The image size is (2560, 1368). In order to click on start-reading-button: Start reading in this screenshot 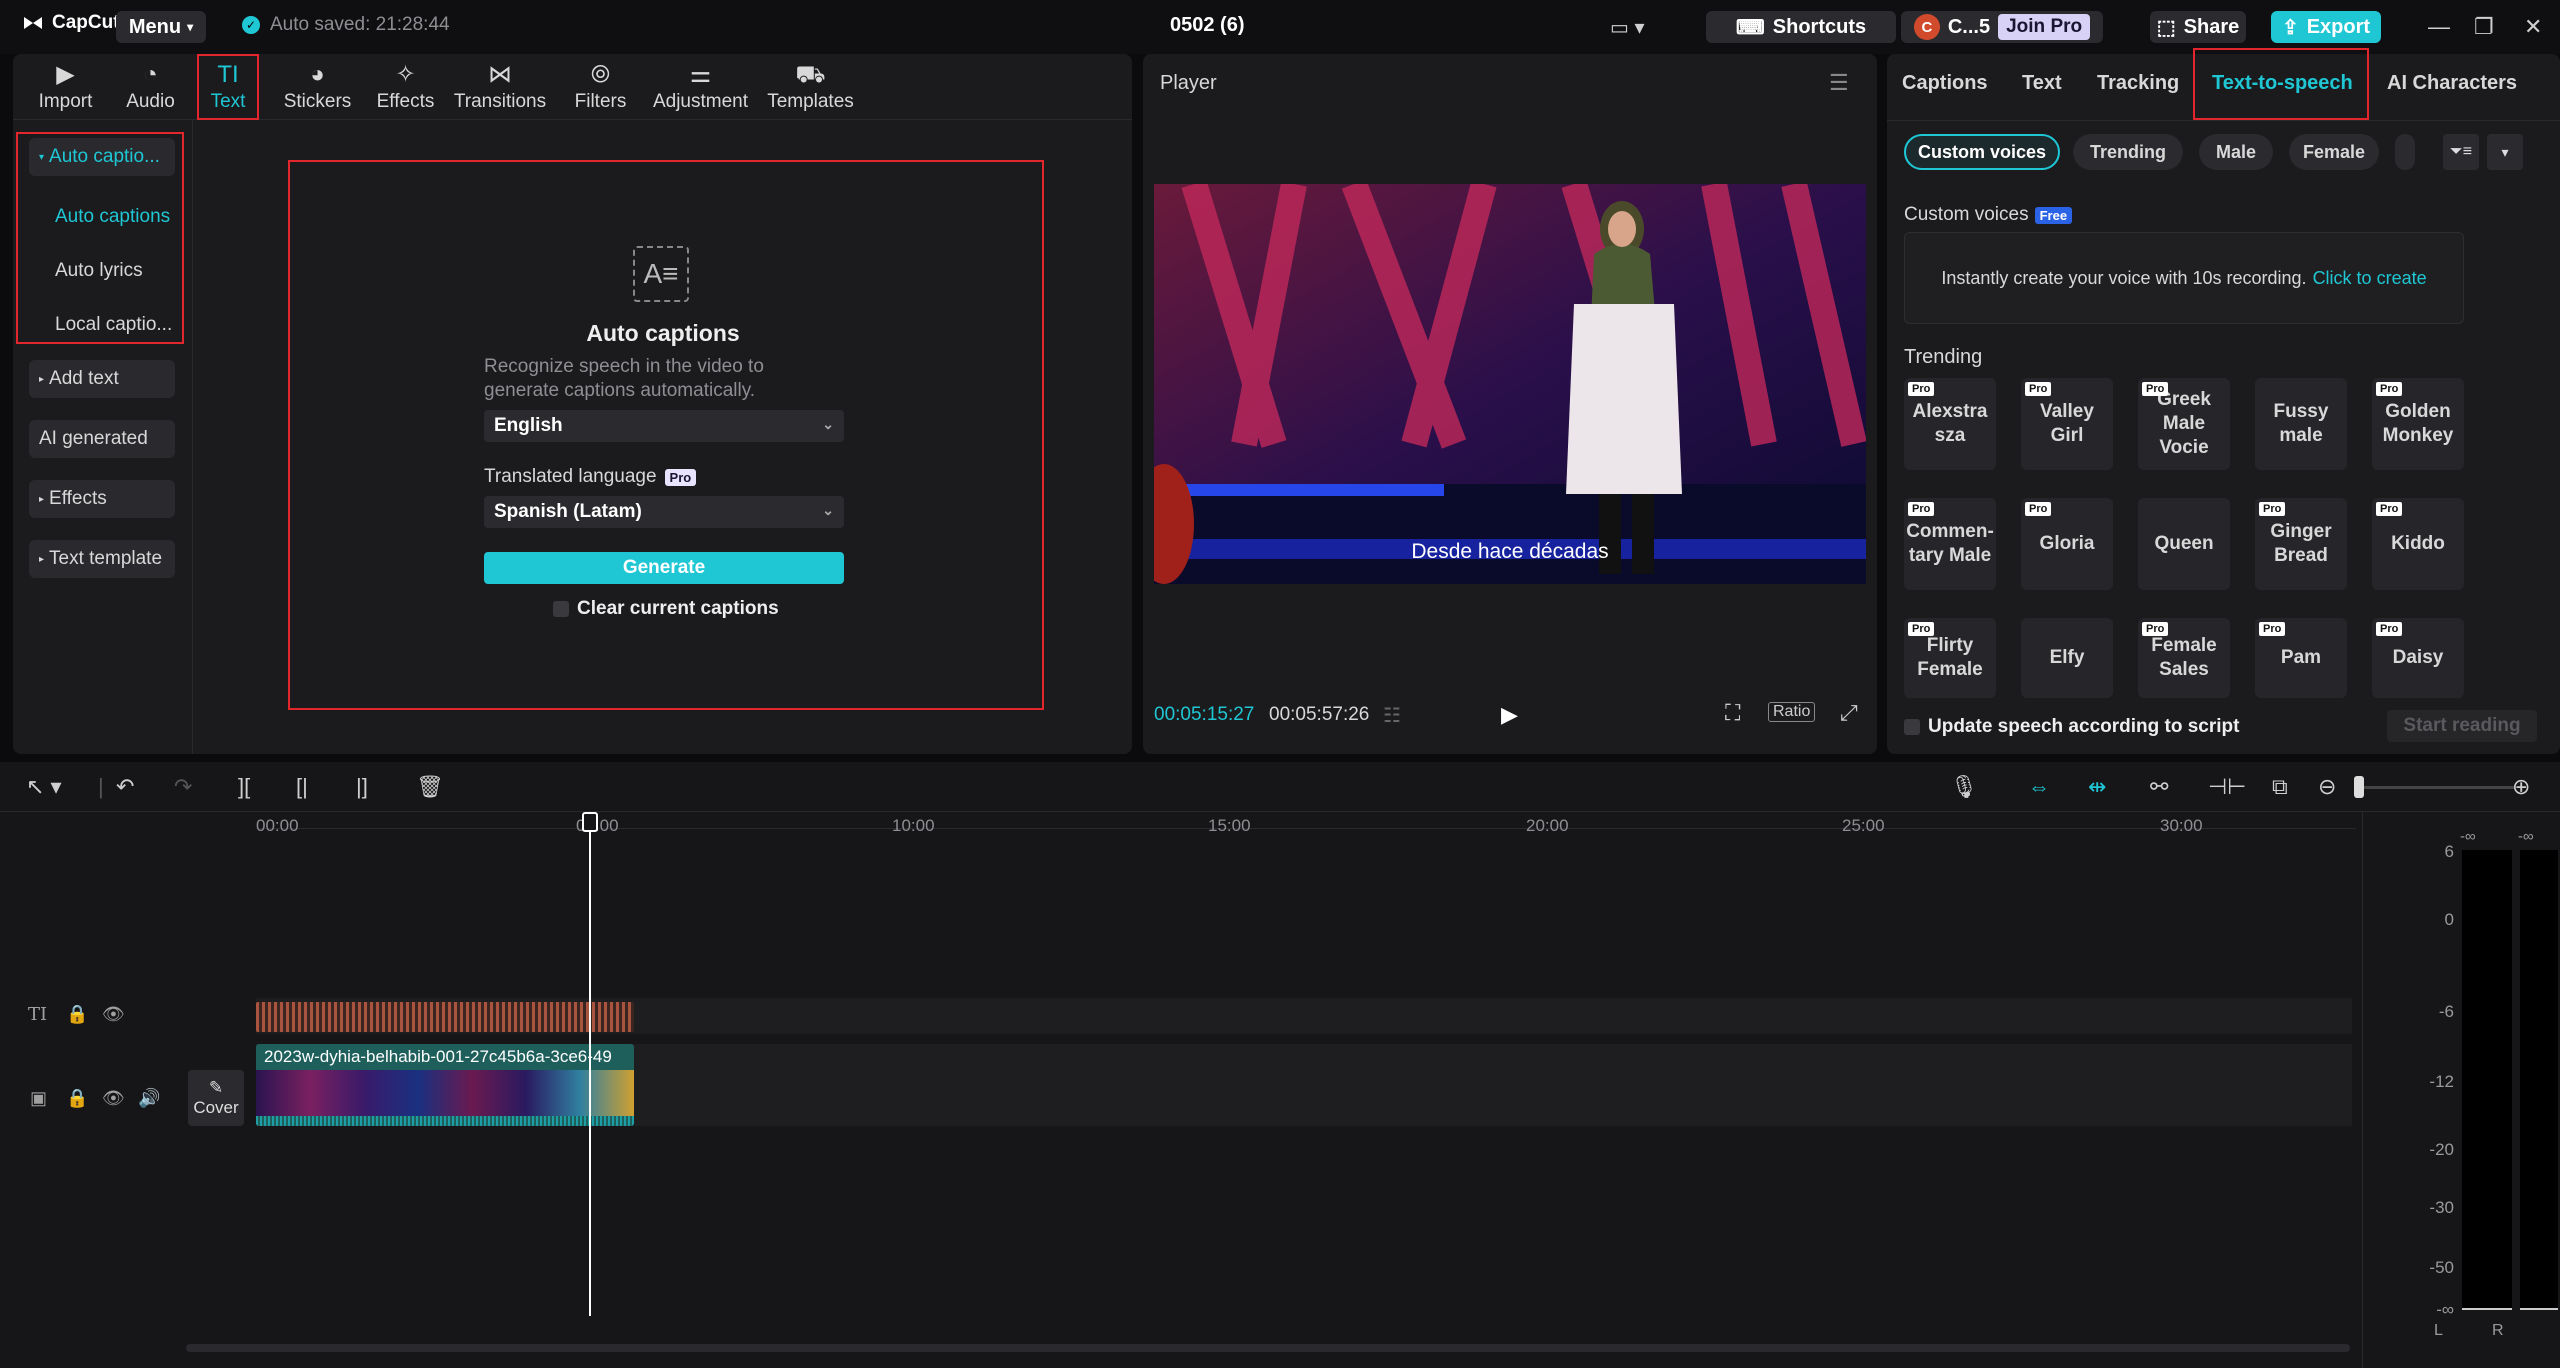, I will do `click(2462, 726)`.